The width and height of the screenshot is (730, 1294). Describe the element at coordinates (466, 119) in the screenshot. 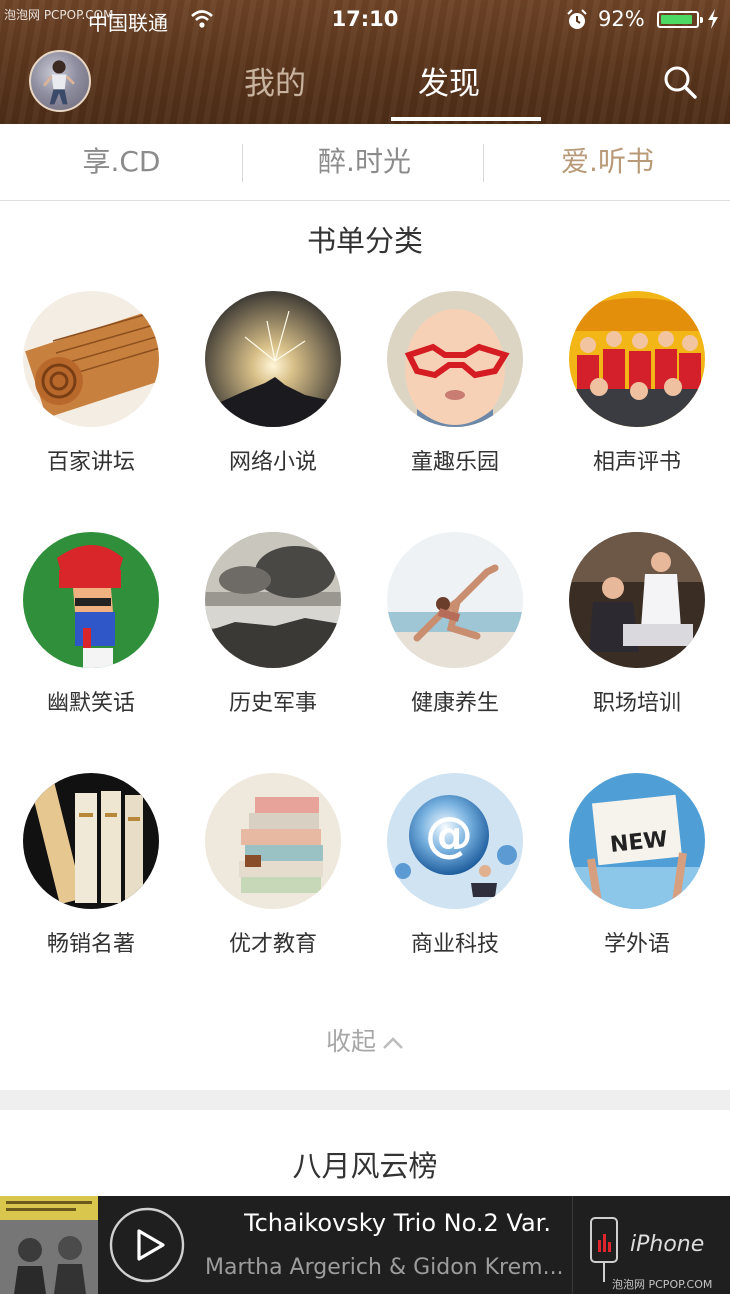

I see `active-tab-indicator` at that location.